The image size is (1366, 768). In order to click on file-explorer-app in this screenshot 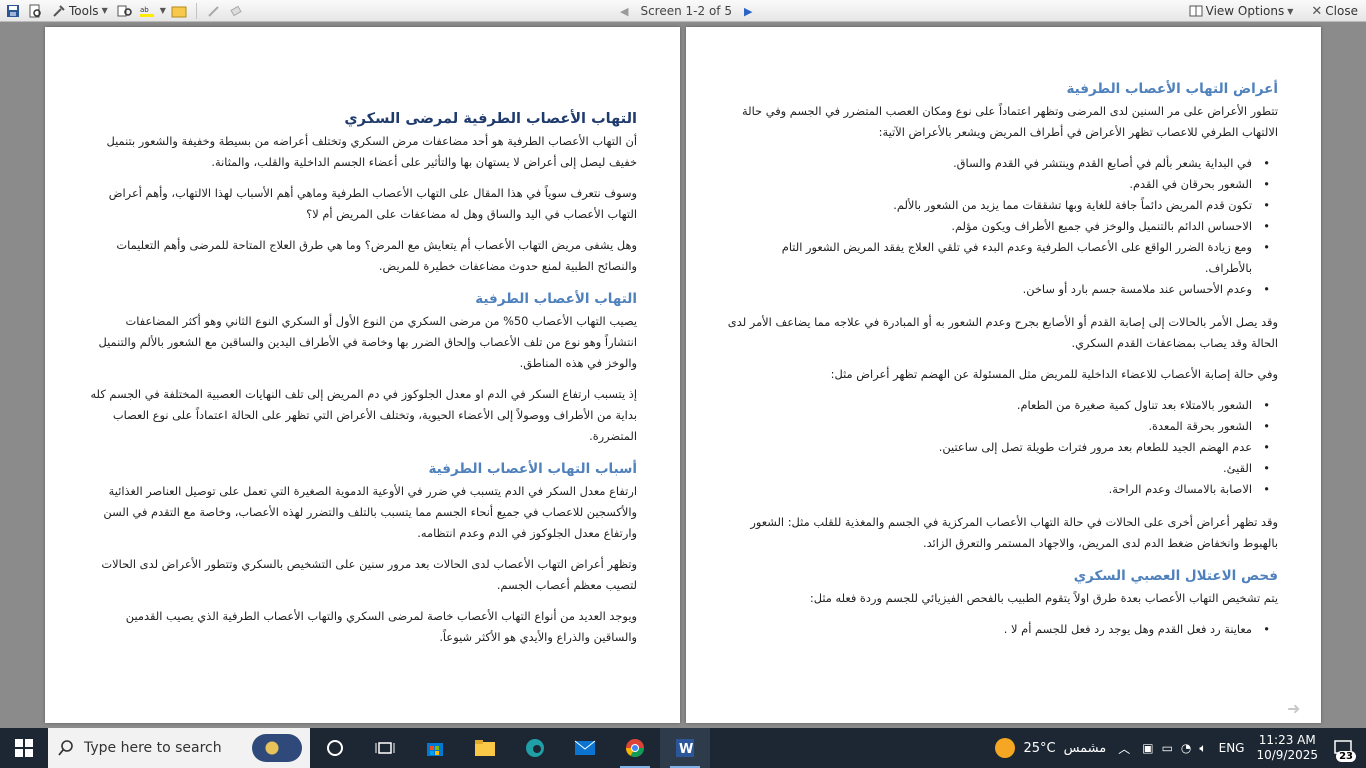, I will do `click(485, 748)`.